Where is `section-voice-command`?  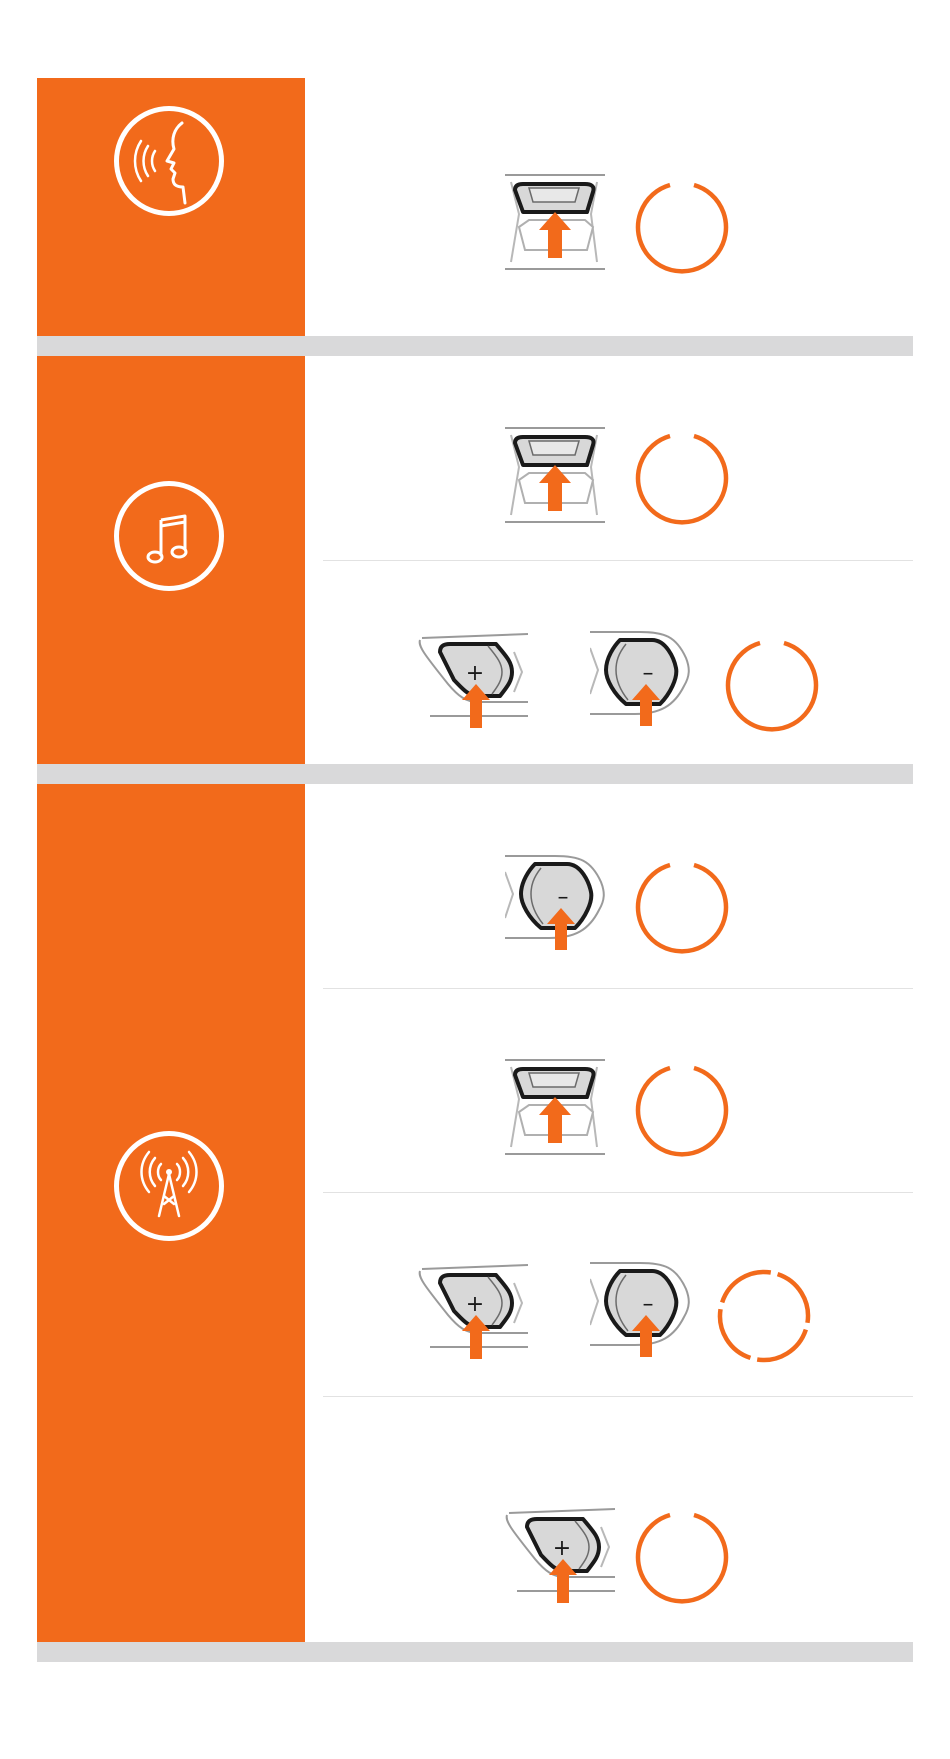
section-voice-command is located at coordinates (475, 207).